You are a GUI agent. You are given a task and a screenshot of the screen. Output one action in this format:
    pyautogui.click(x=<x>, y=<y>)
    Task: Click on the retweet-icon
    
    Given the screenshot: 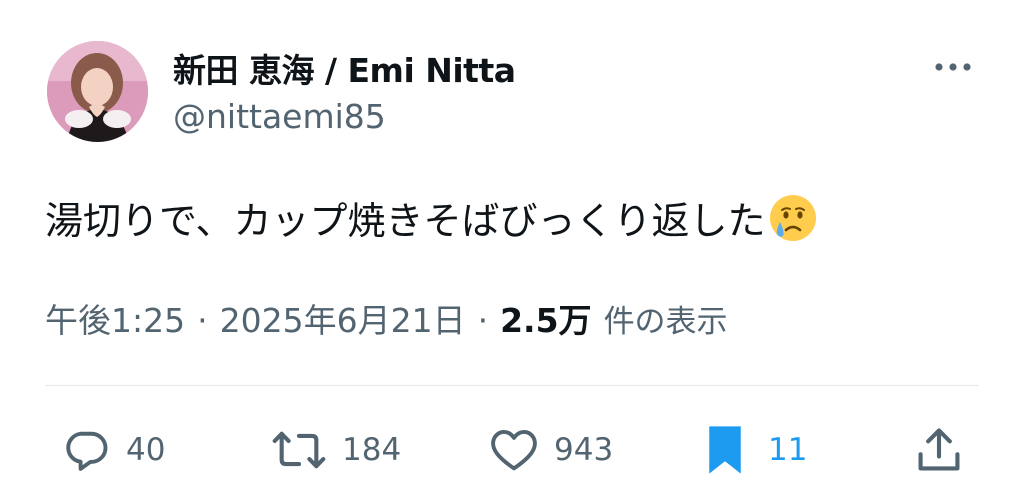 What is the action you would take?
    pyautogui.click(x=299, y=450)
    